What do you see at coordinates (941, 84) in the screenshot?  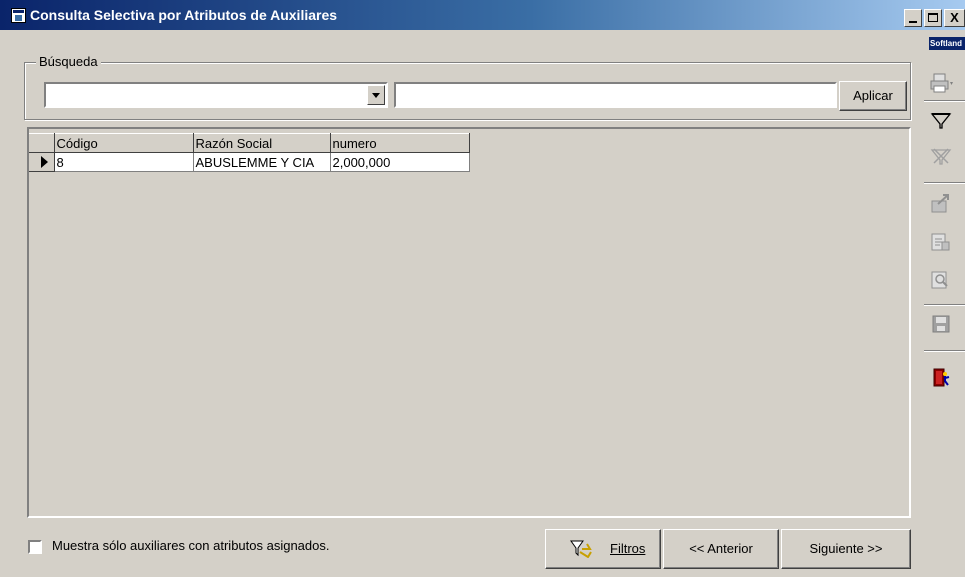 I see `printer-icon` at bounding box center [941, 84].